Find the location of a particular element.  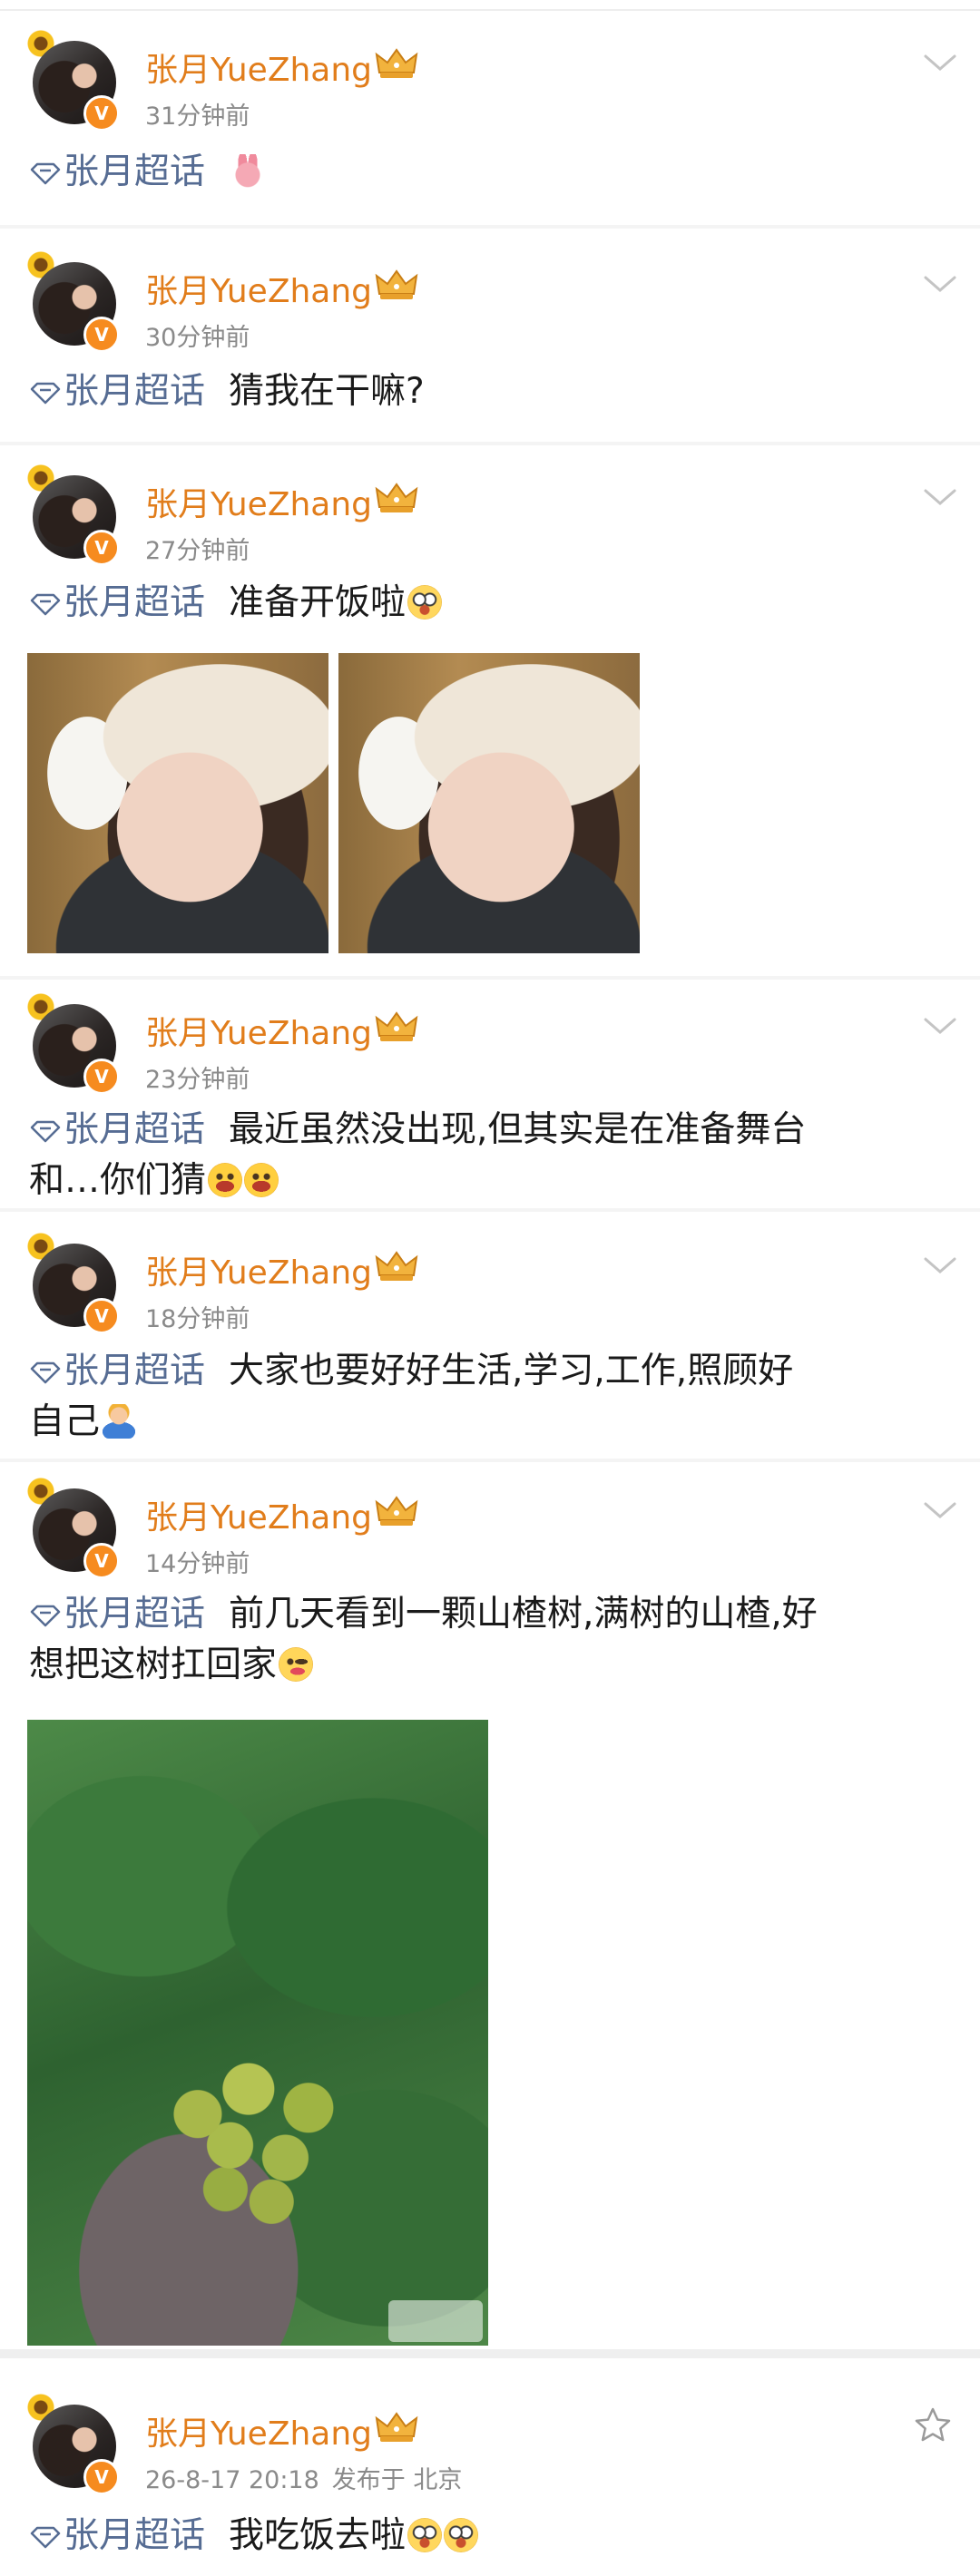

post-time: 31分钟前 is located at coordinates (197, 114).